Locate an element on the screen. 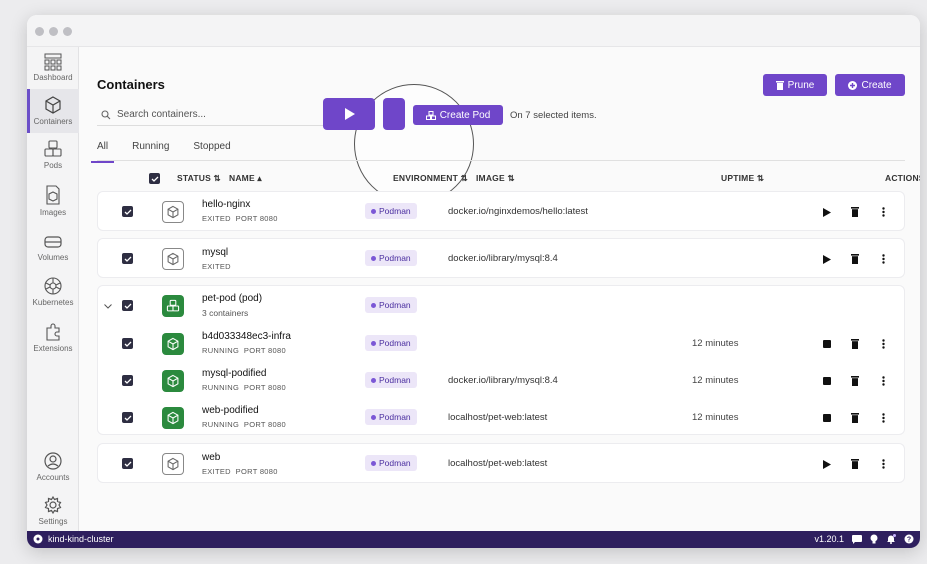 The width and height of the screenshot is (927, 564). tab-running: Running is located at coordinates (150, 146).